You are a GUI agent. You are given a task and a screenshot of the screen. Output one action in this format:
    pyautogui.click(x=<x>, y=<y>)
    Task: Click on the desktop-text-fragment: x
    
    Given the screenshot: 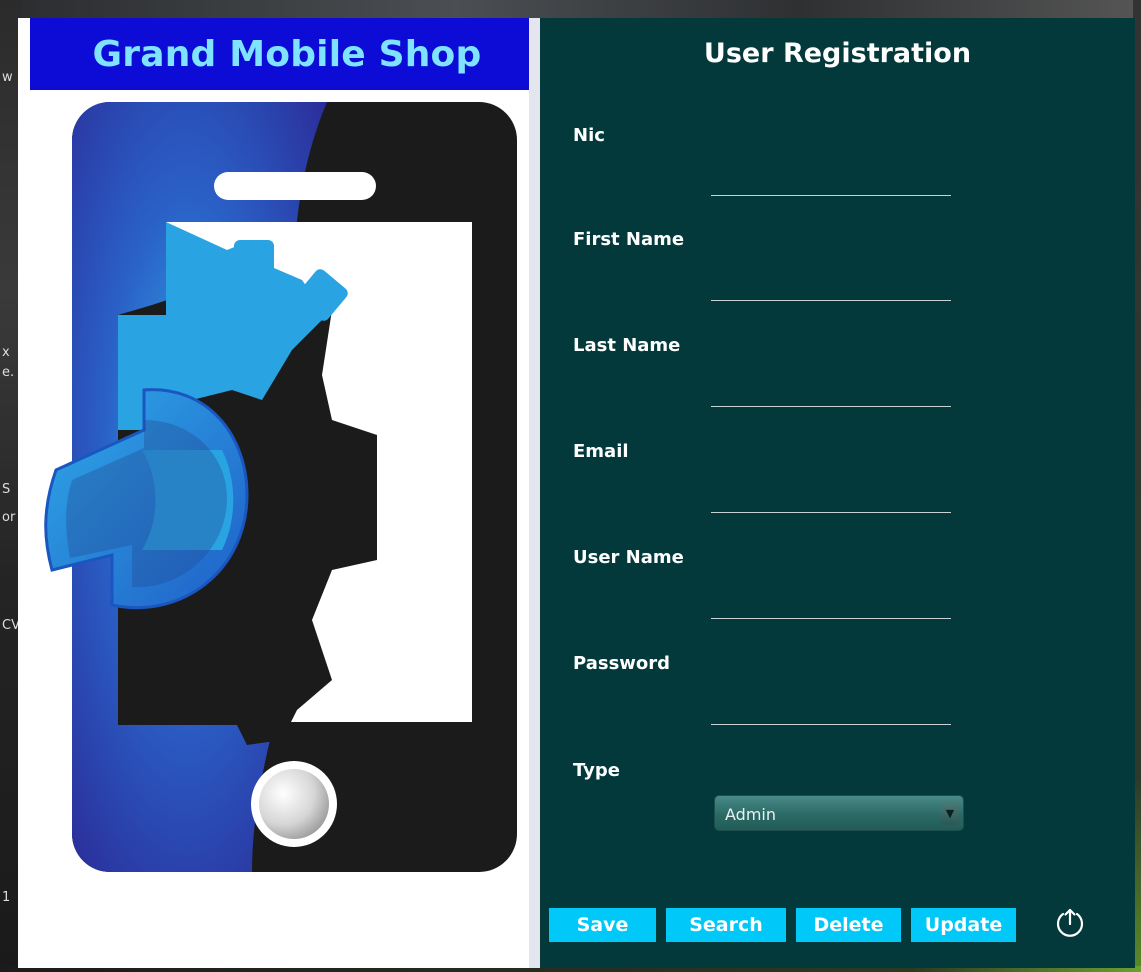 What is the action you would take?
    pyautogui.click(x=6, y=352)
    